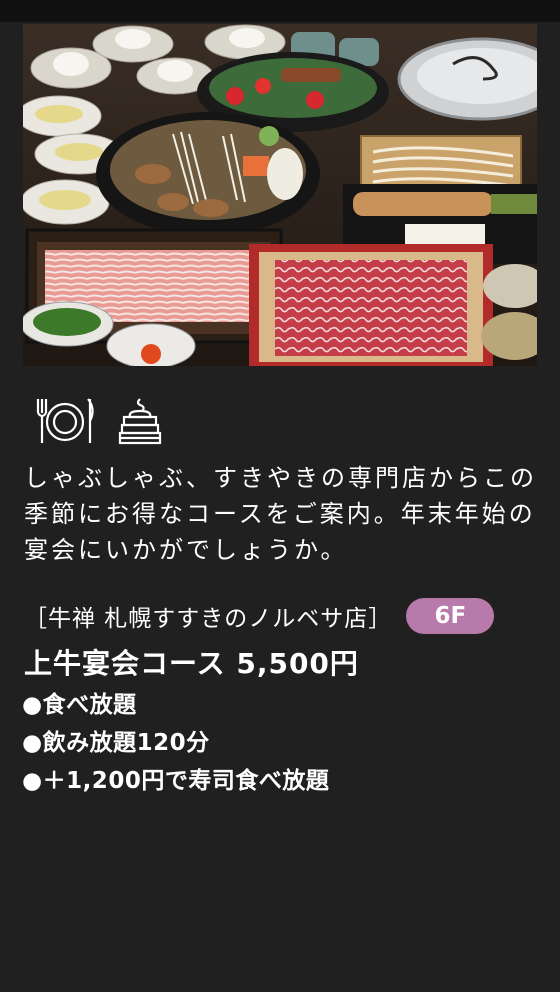 Image resolution: width=560 pixels, height=992 pixels. I want to click on feature-list: ●食べ放題 ●飲み放題120分 ●＋1,200円で寿司食べ放題, so click(175, 743).